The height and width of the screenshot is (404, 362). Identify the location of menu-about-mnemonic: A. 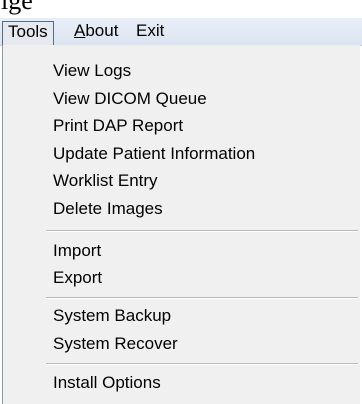
(80, 30).